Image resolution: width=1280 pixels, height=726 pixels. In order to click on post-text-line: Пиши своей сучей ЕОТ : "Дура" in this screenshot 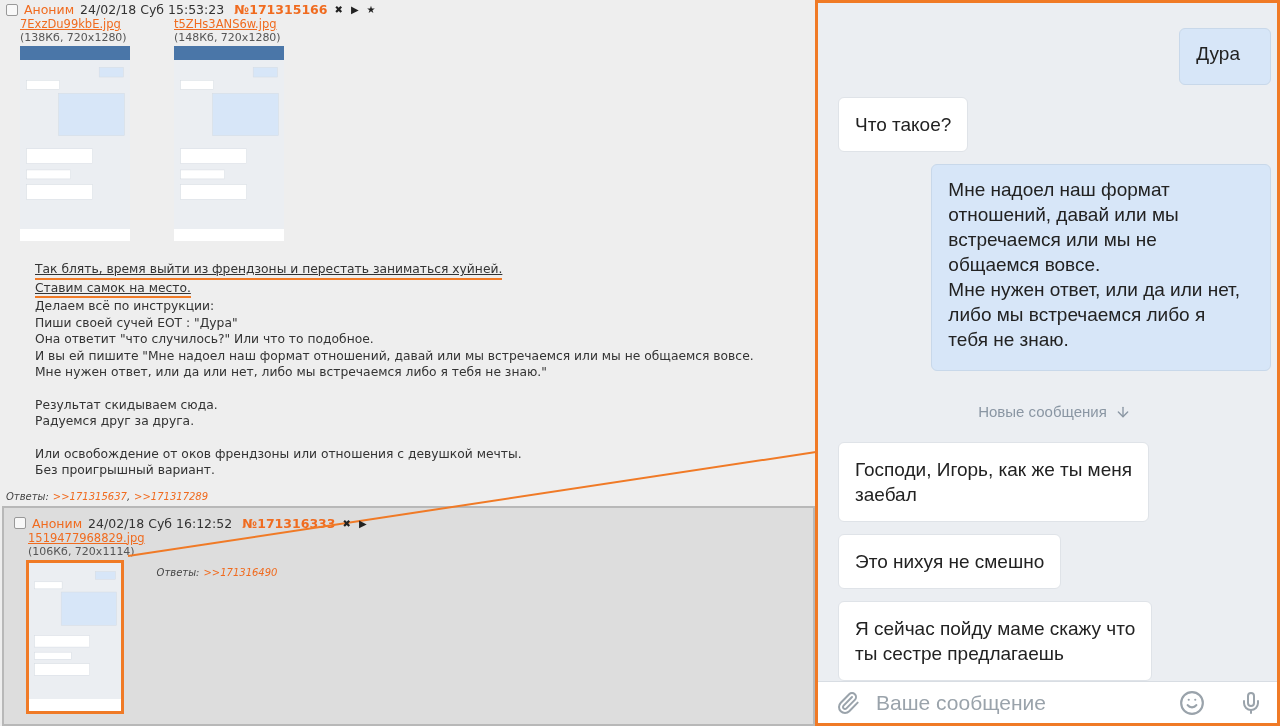, I will do `click(136, 322)`.